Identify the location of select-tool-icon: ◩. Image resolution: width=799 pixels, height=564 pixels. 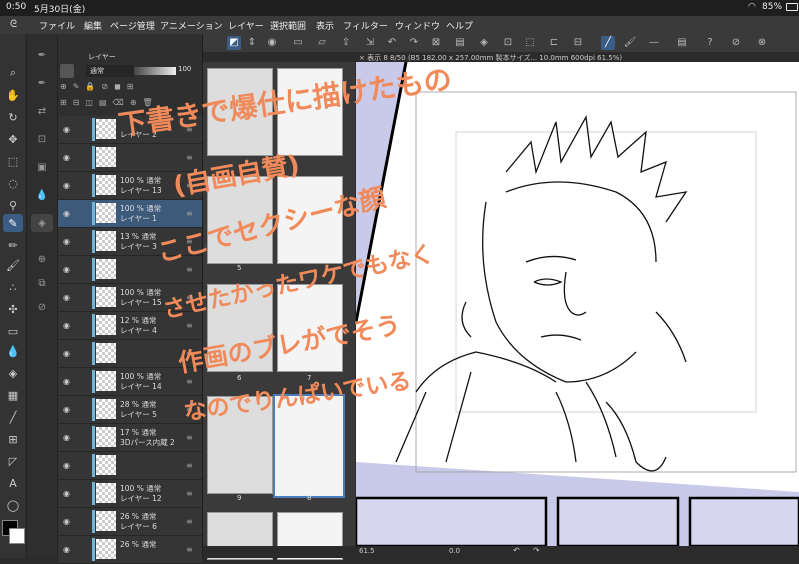
(234, 43).